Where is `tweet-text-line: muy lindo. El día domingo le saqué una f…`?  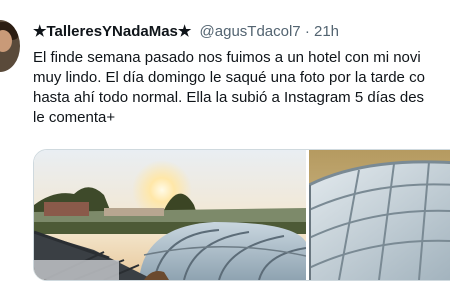 tweet-text-line: muy lindo. El día domingo le saqué una f… is located at coordinates (229, 77).